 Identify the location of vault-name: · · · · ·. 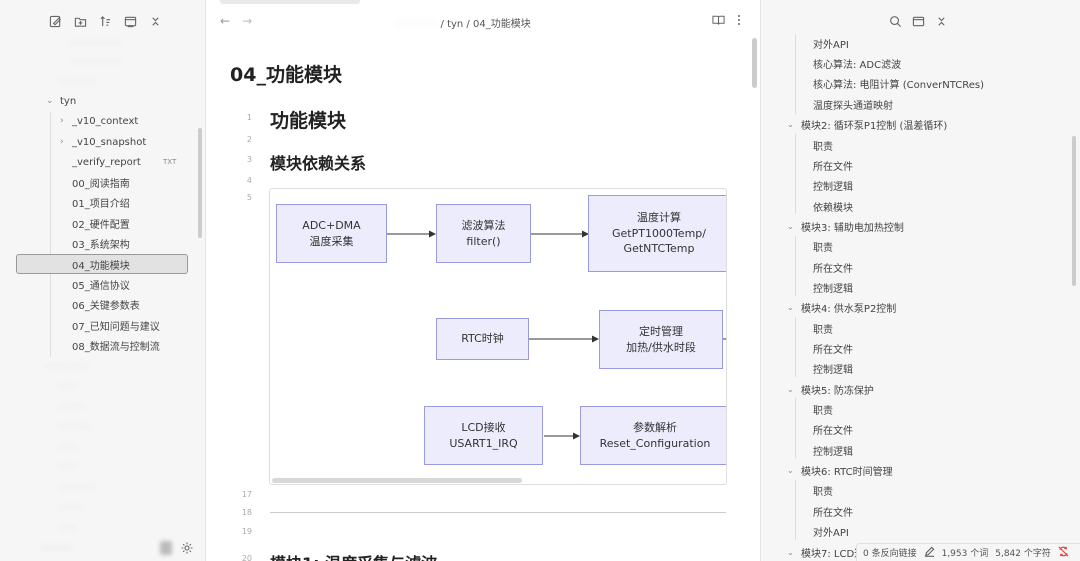
(56, 548).